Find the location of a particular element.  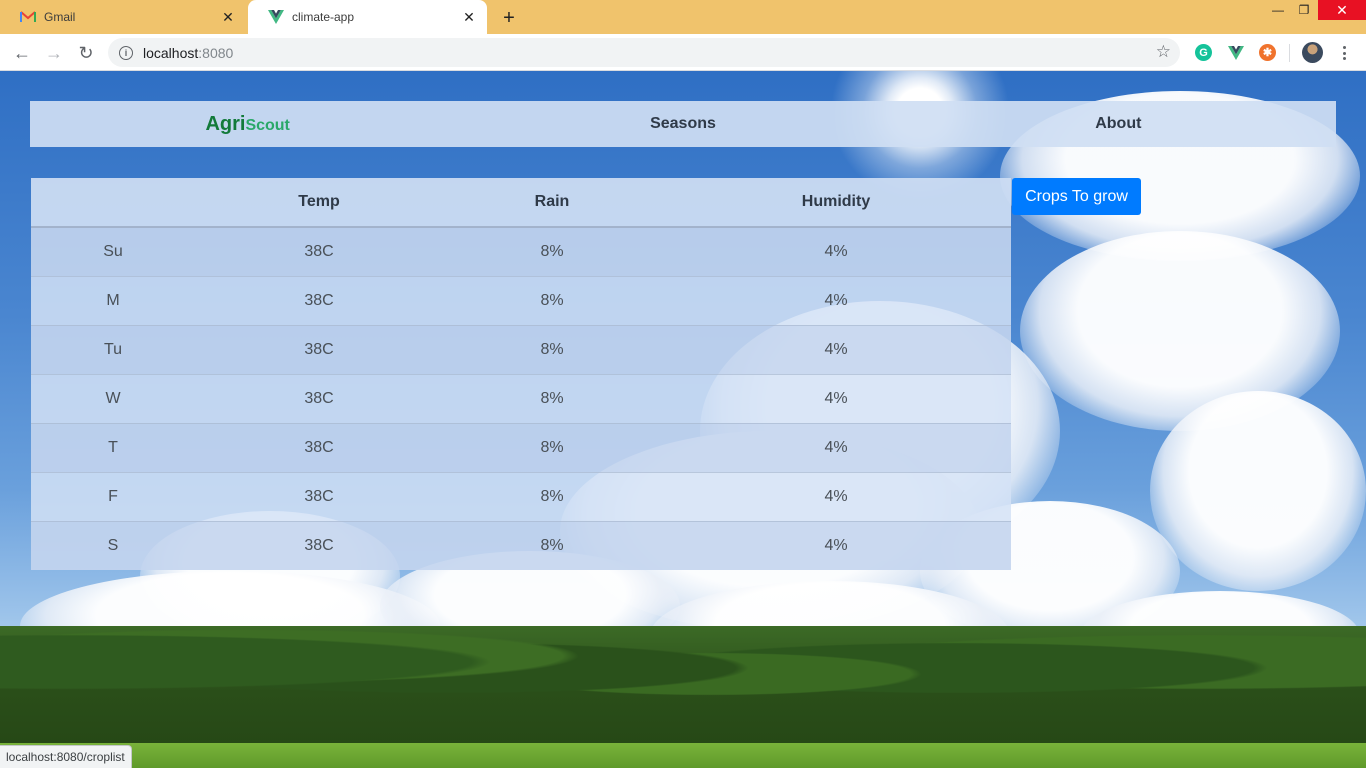

app-navbar: AgriScout Seasons About is located at coordinates (683, 124).